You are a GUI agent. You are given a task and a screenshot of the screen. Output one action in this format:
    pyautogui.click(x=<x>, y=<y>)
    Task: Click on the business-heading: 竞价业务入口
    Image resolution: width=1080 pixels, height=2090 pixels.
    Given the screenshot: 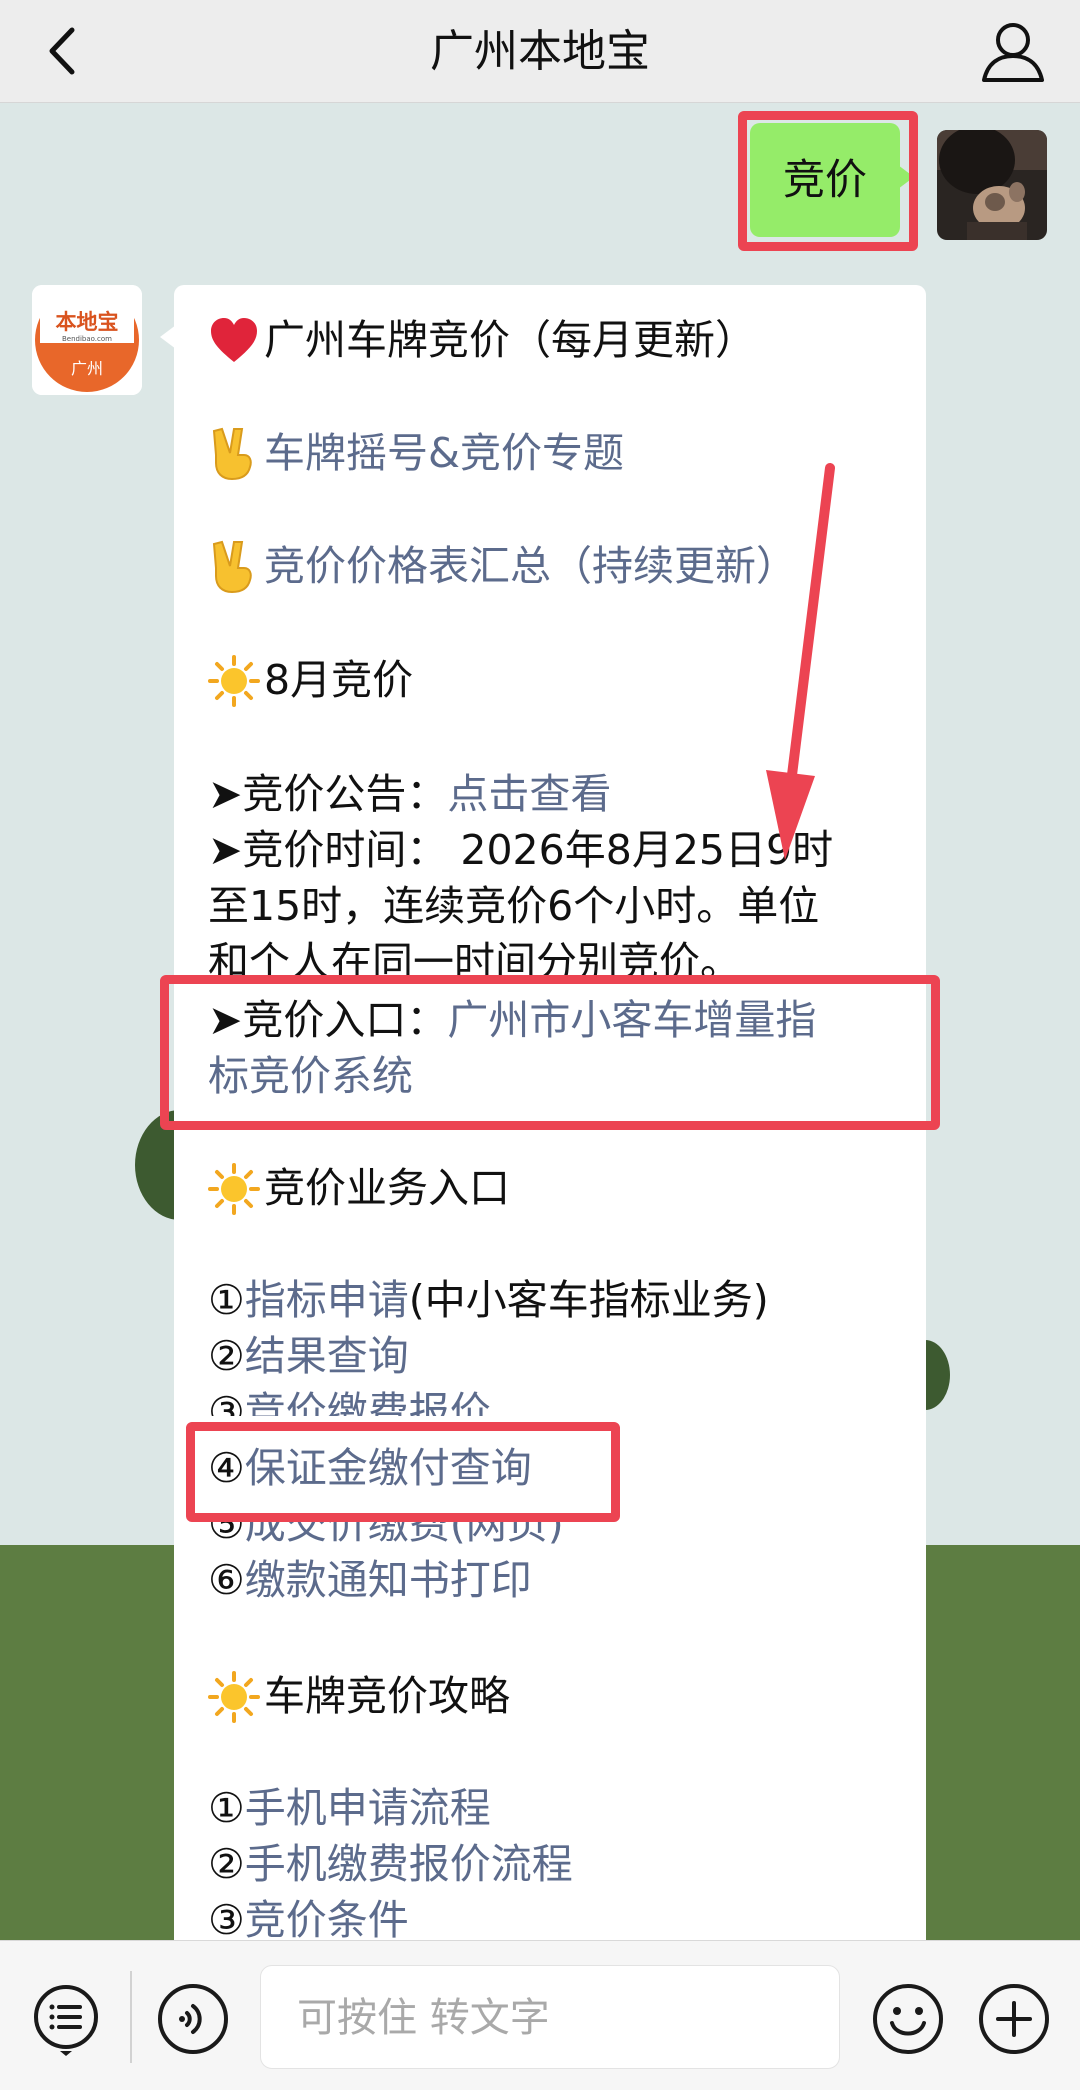 What is the action you would take?
    pyautogui.click(x=359, y=1194)
    